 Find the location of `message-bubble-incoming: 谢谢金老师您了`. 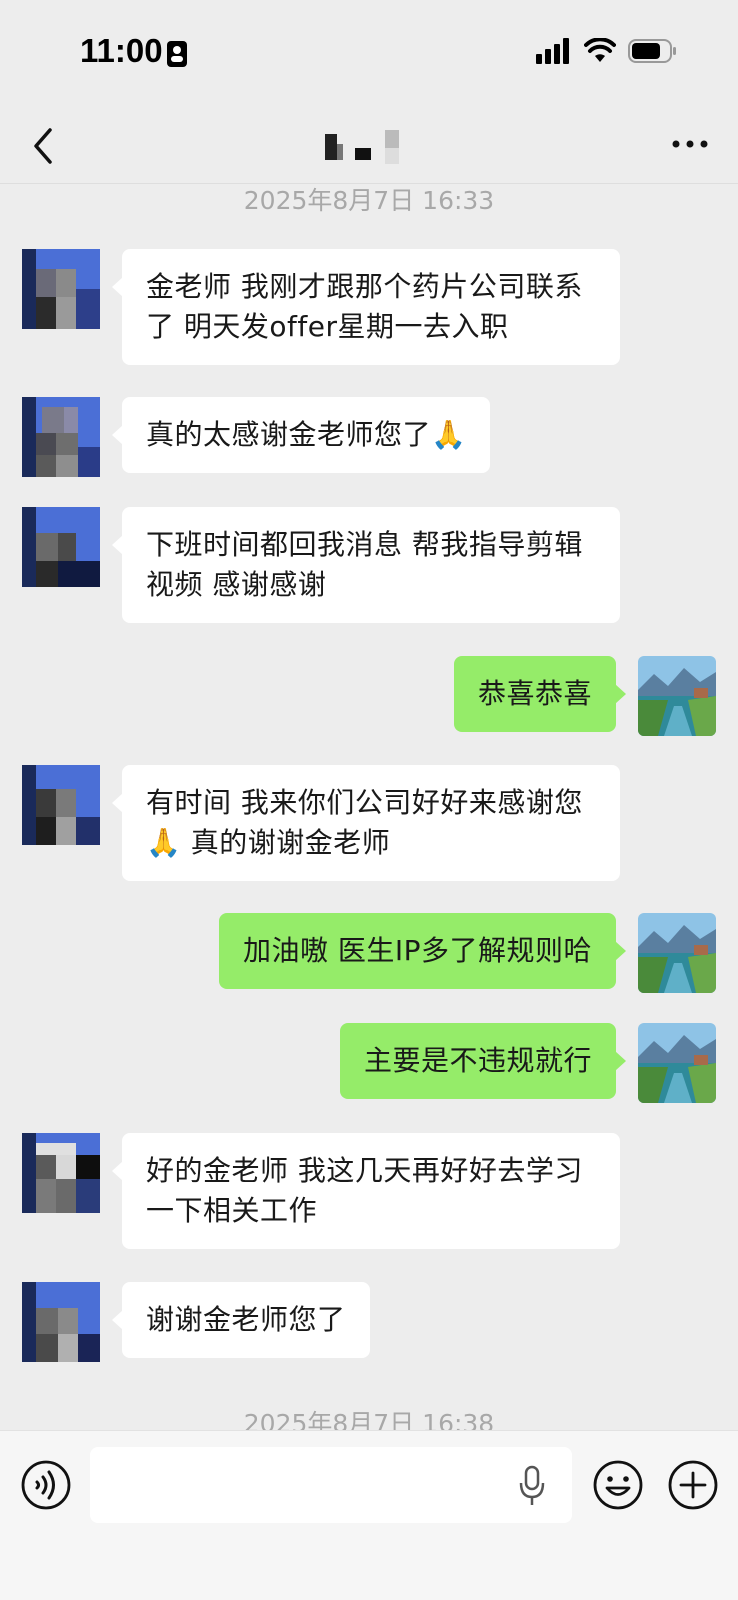

message-bubble-incoming: 谢谢金老师您了 is located at coordinates (241, 1320).